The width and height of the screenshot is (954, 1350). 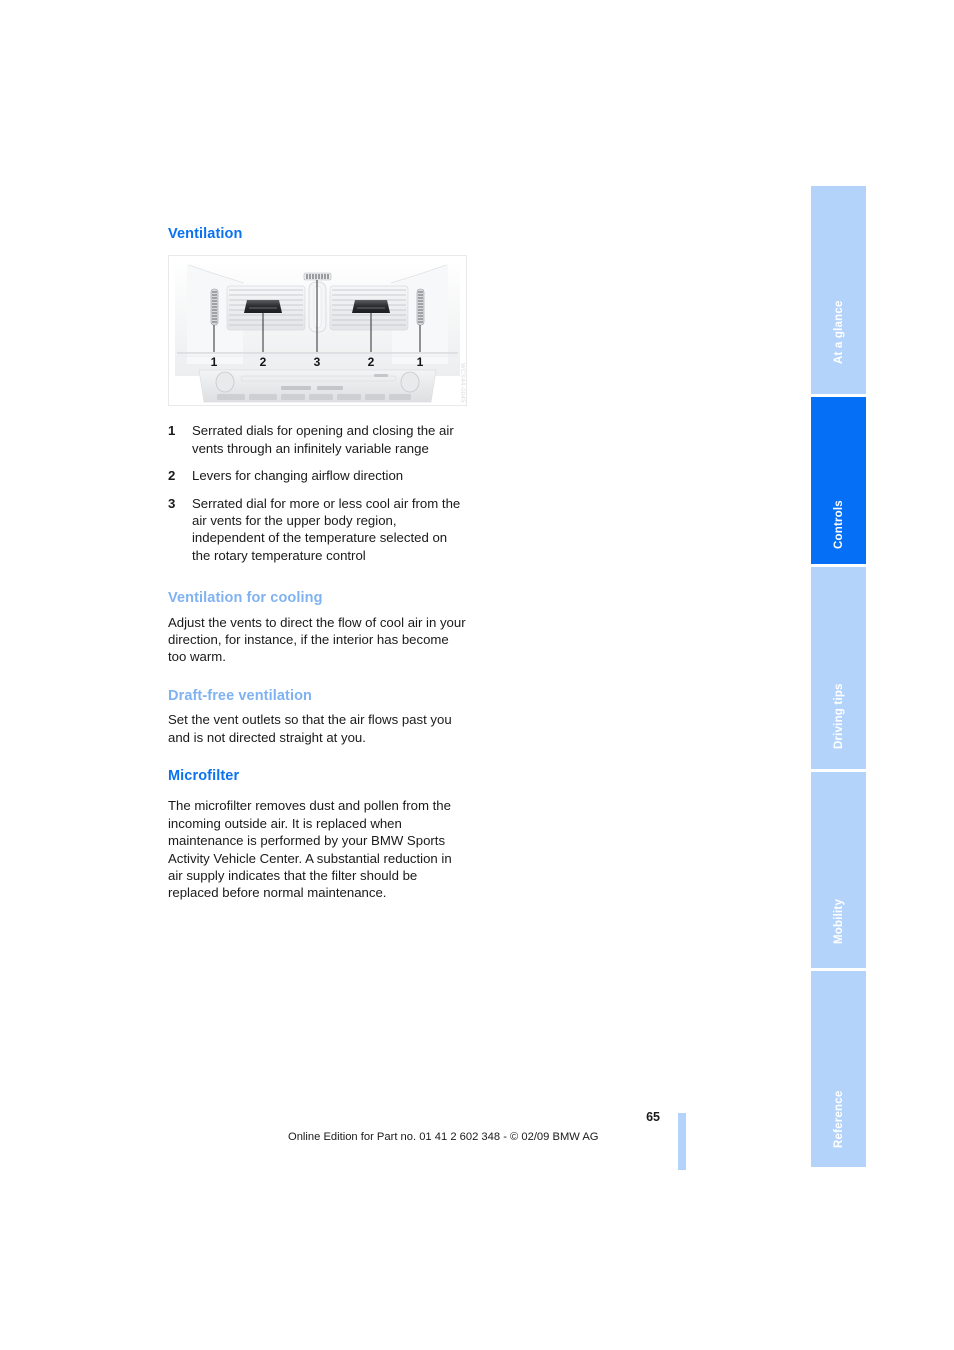 What do you see at coordinates (838, 668) in the screenshot?
I see `sidebar-item-driving-tips: Driving tips` at bounding box center [838, 668].